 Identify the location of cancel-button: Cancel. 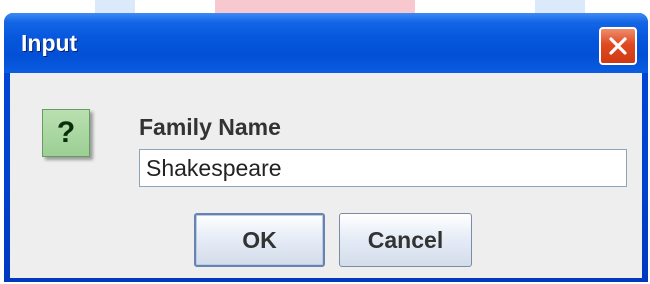
(405, 240).